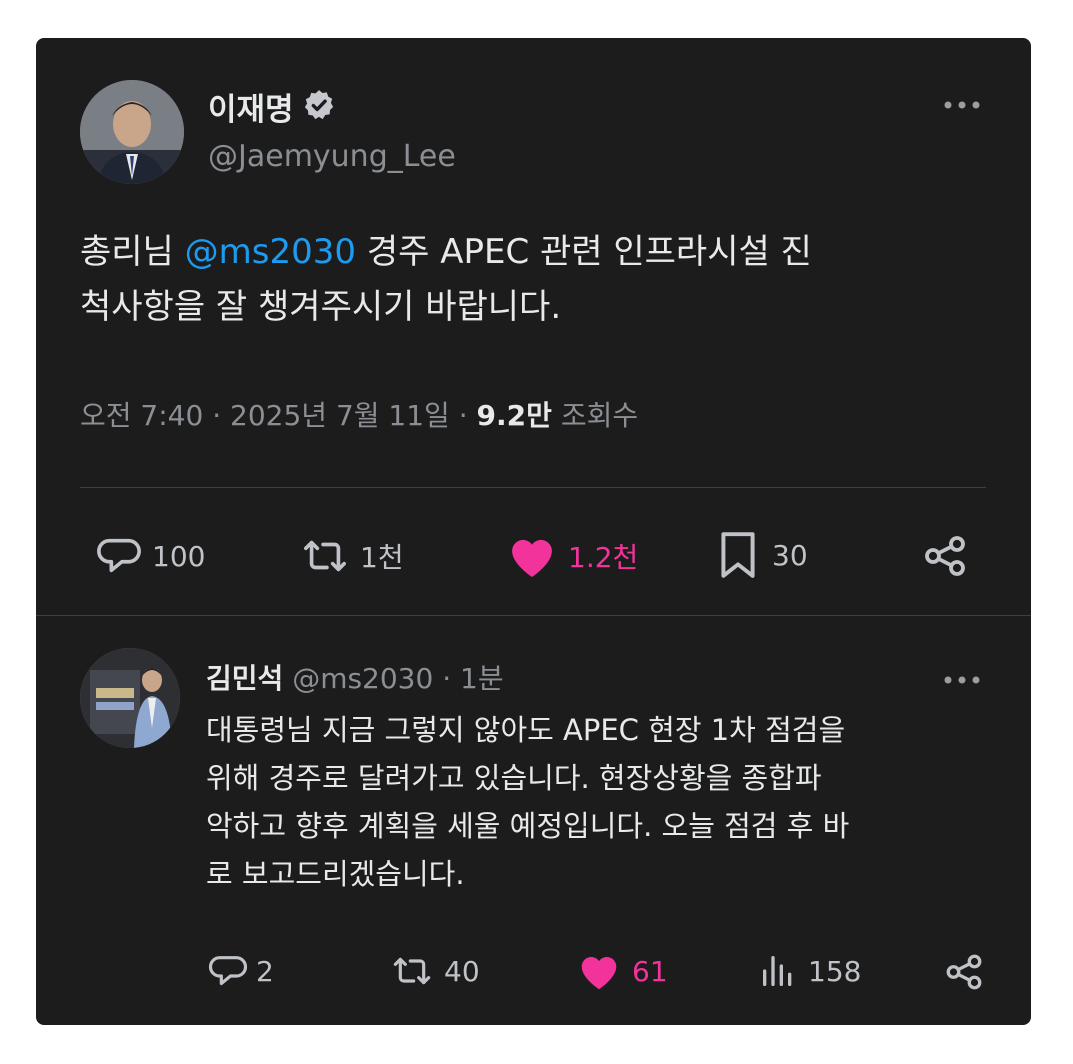 The width and height of the screenshot is (1073, 1064). What do you see at coordinates (526, 730) in the screenshot?
I see `reply-line: 대통령님 지금 그렇지 않아도 APEC 현장 1차 점검을` at bounding box center [526, 730].